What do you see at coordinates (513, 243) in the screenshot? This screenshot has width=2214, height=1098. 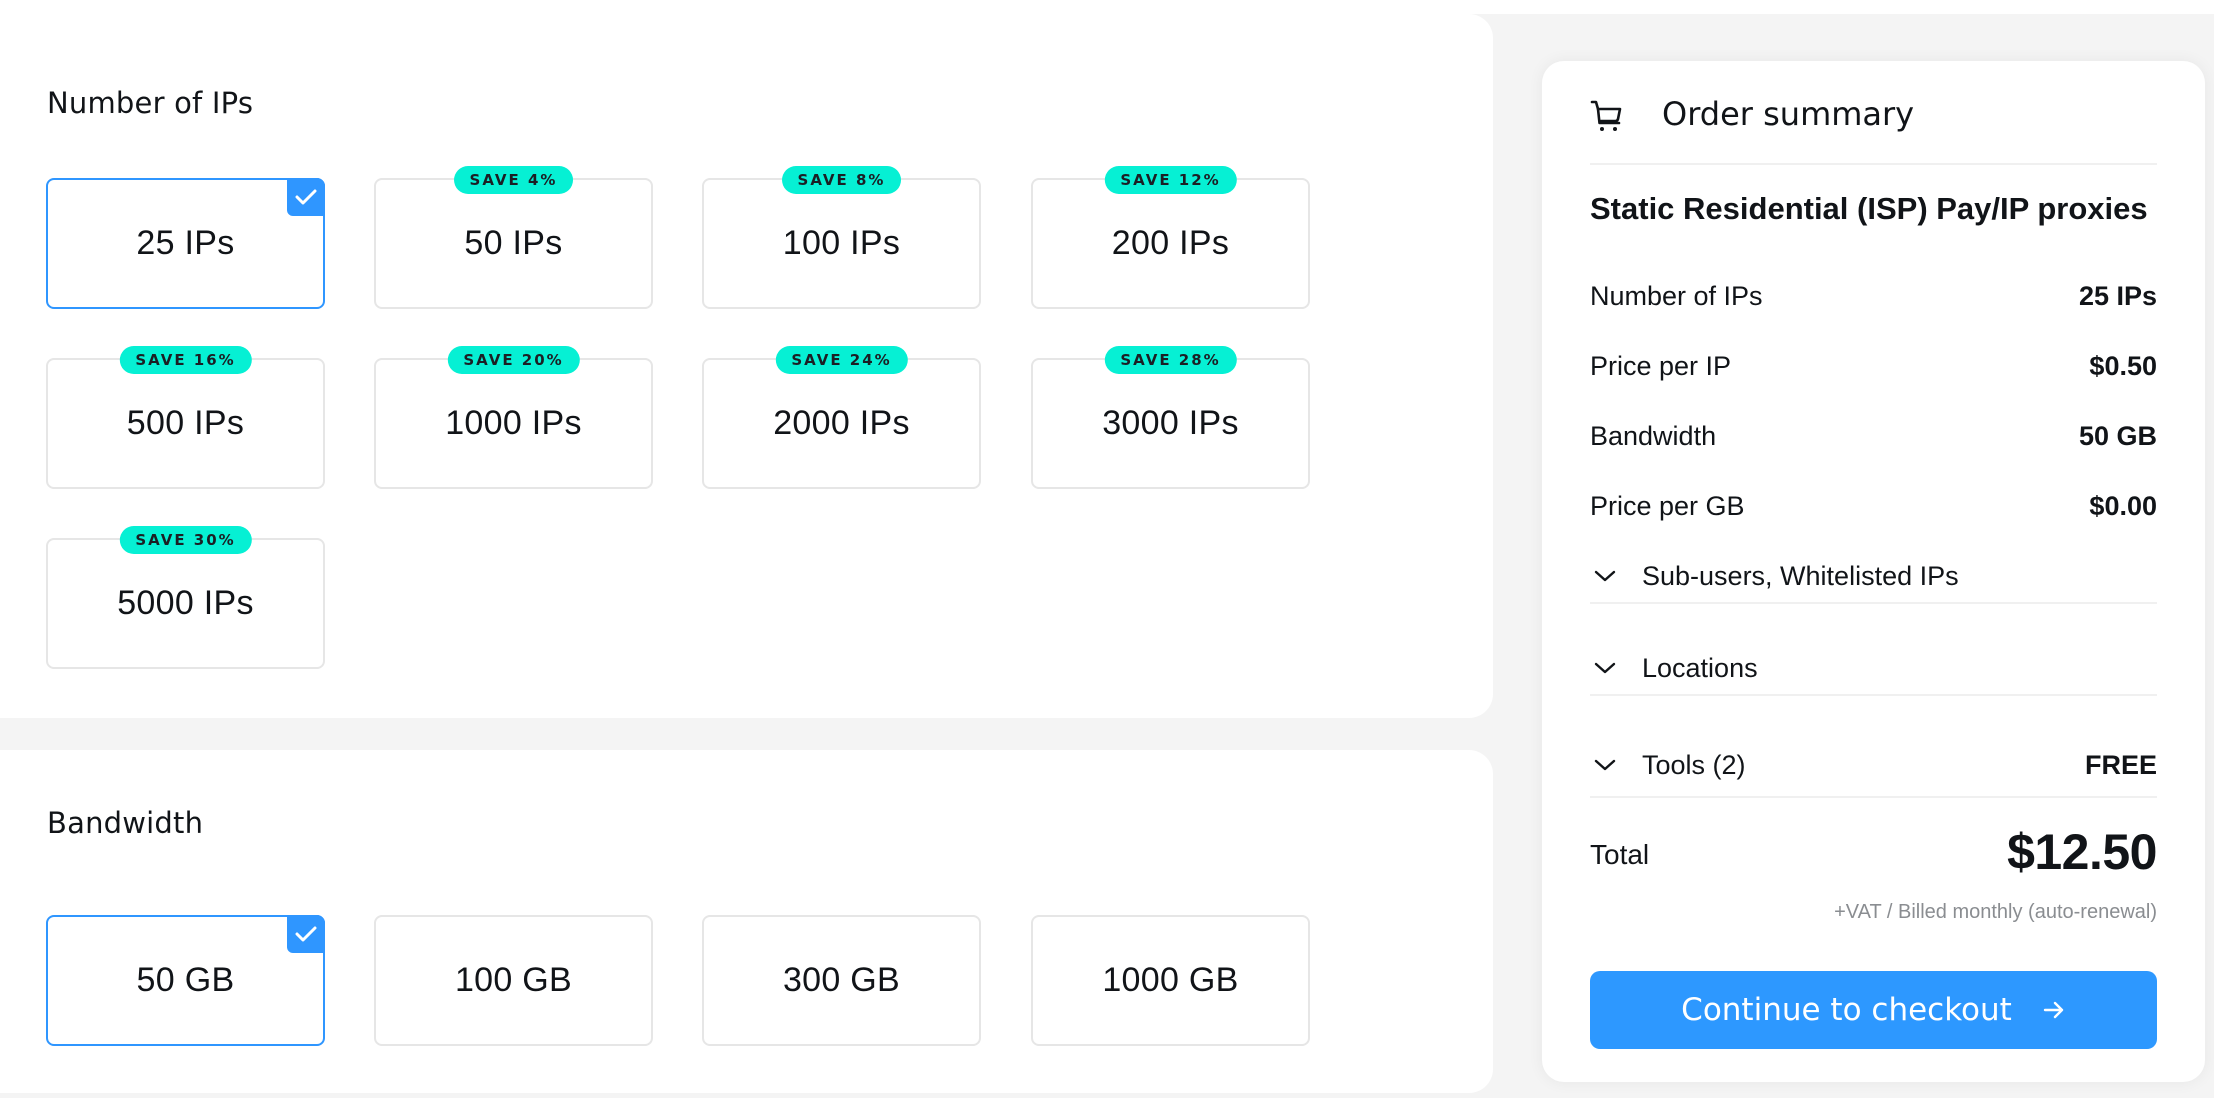 I see `option-label: 50 IPs` at bounding box center [513, 243].